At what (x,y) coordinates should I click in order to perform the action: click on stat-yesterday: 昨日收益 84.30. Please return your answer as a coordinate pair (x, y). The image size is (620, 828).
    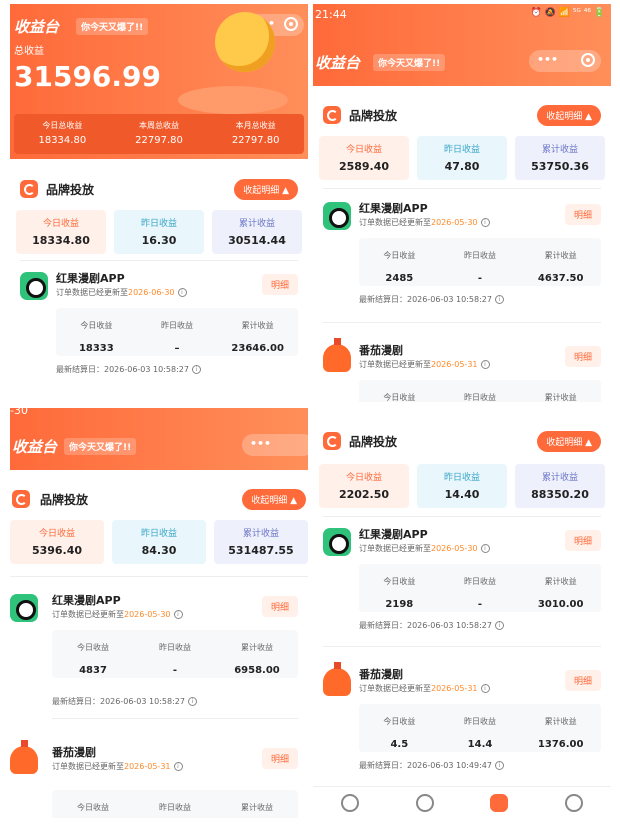
    Looking at the image, I should click on (159, 542).